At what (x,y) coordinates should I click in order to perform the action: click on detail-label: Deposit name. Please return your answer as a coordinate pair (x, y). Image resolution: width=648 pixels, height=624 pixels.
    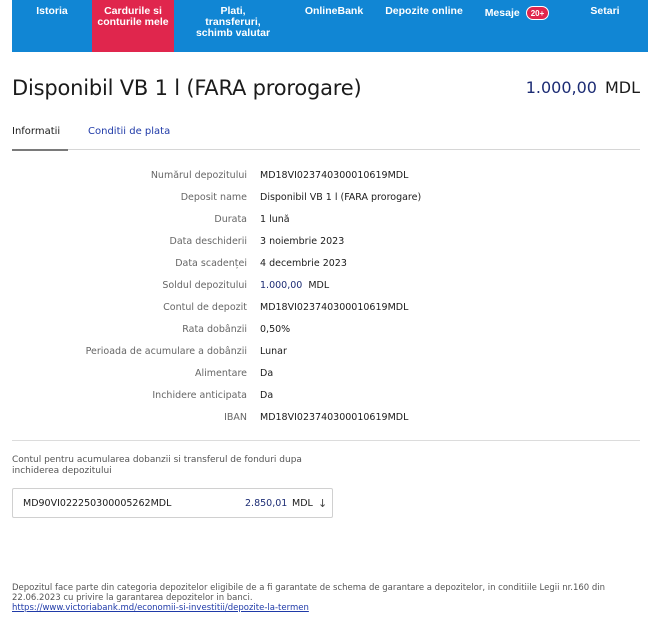
    Looking at the image, I should click on (213, 197).